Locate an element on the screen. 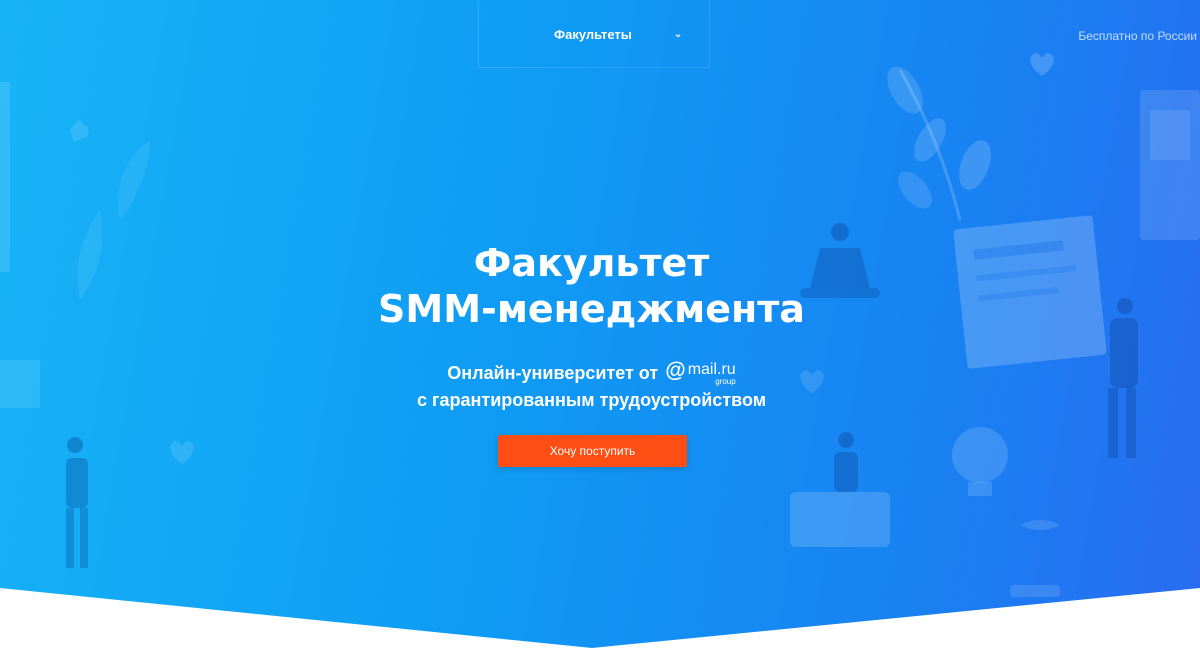  faculties-label: Факультеты is located at coordinates (593, 34).